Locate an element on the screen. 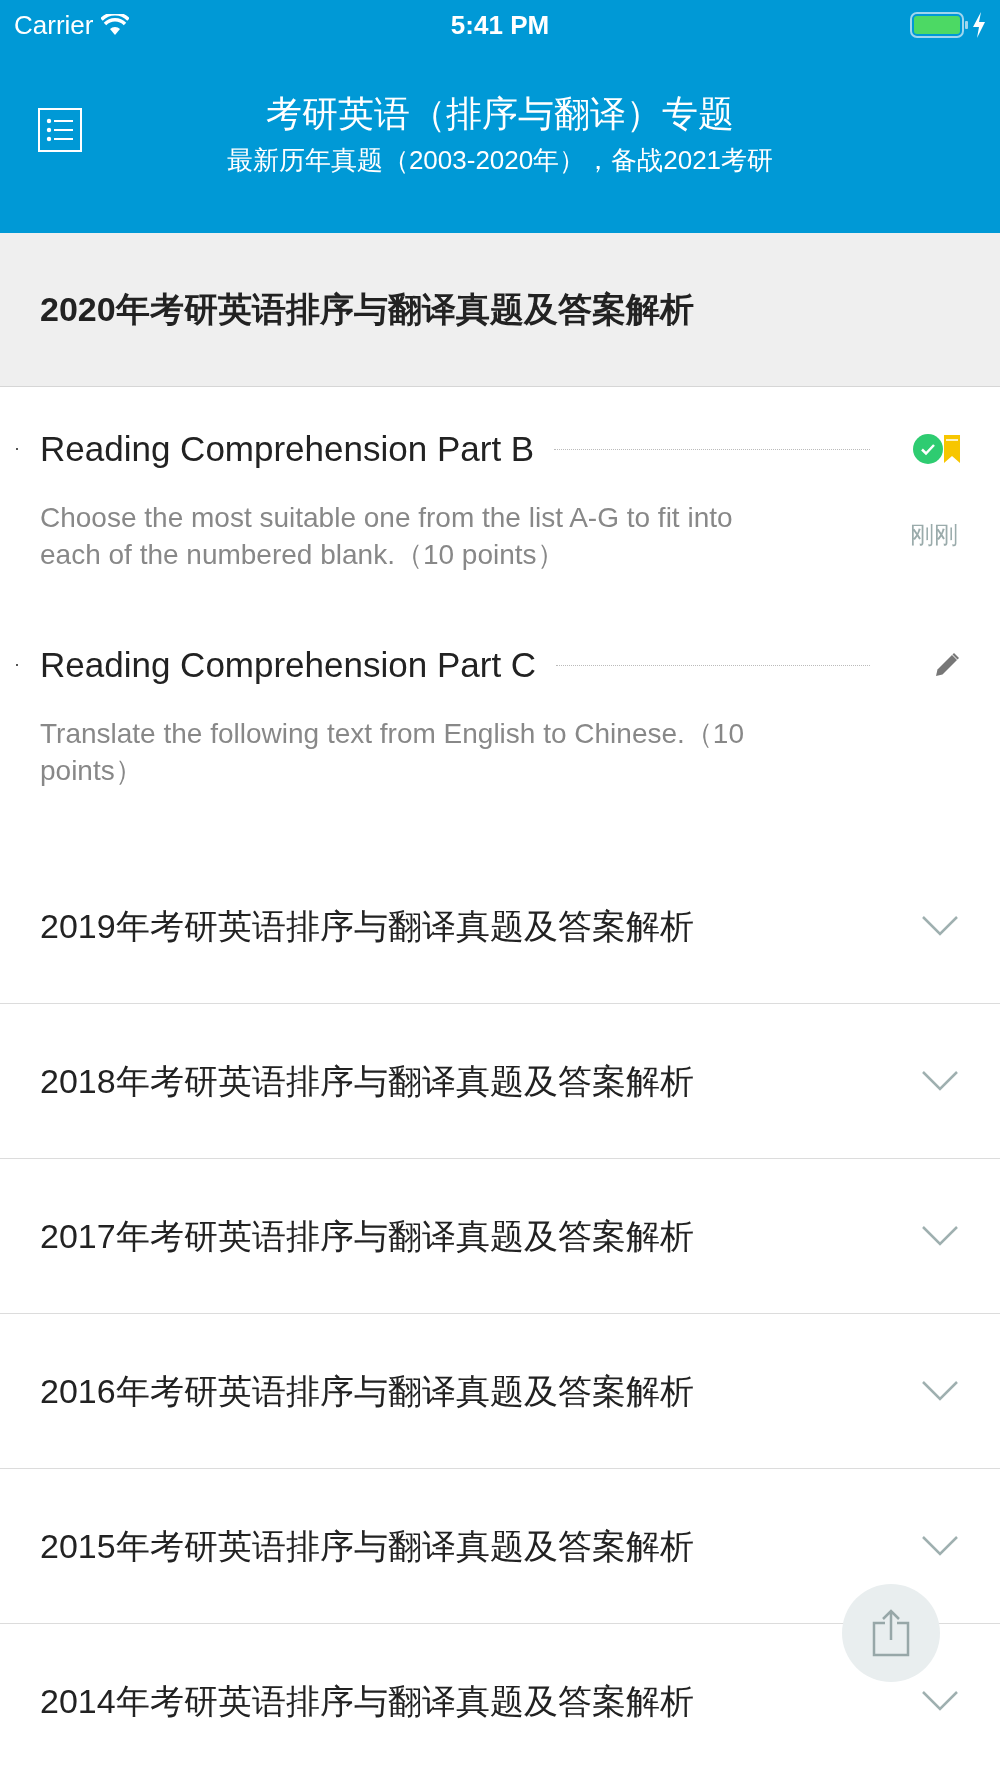  lesson-item: Reading Comprehension Part B Choose the most suitable one from the list A-G to fit into each of the numbered blank.（10 points） 刚刚 is located at coordinates (500, 525).